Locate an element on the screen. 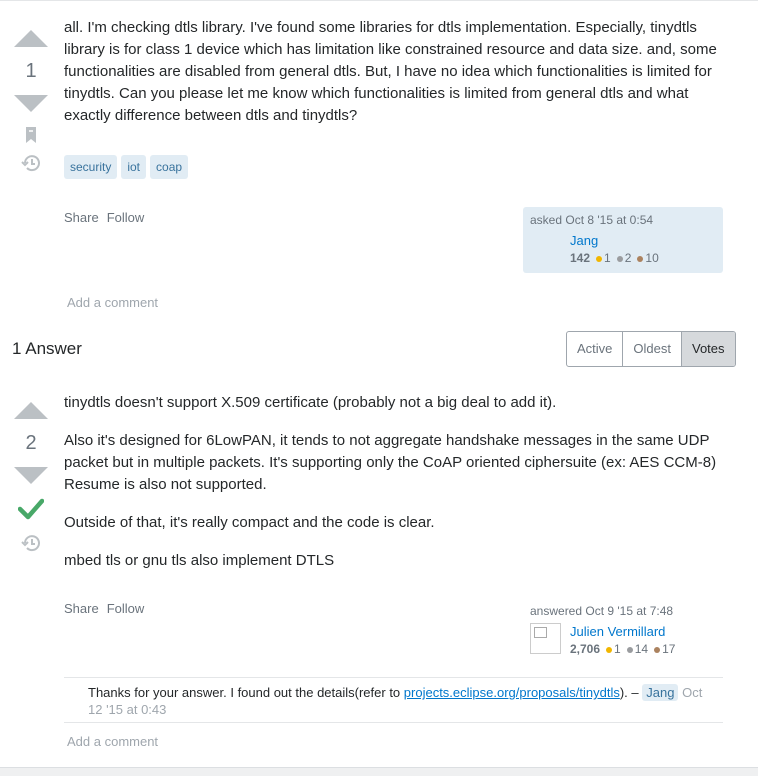  comment-text-end: ). – is located at coordinates (629, 692).